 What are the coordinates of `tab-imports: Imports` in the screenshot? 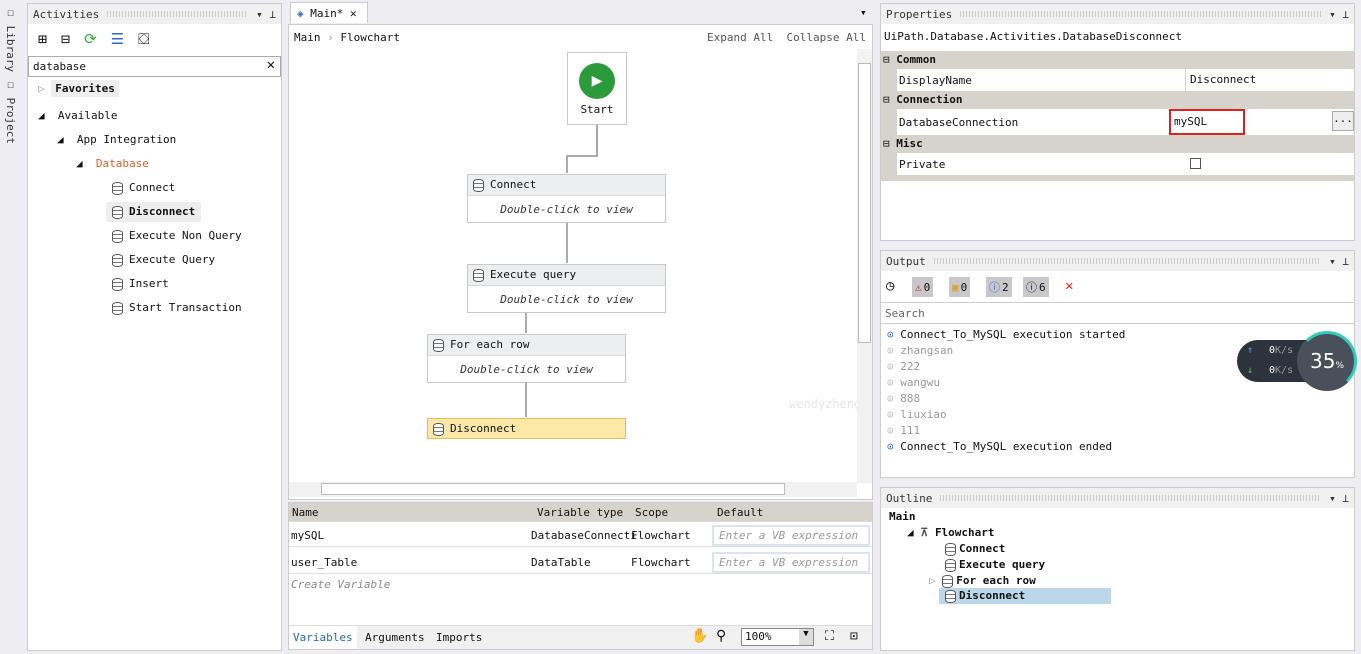 It's located at (459, 637).